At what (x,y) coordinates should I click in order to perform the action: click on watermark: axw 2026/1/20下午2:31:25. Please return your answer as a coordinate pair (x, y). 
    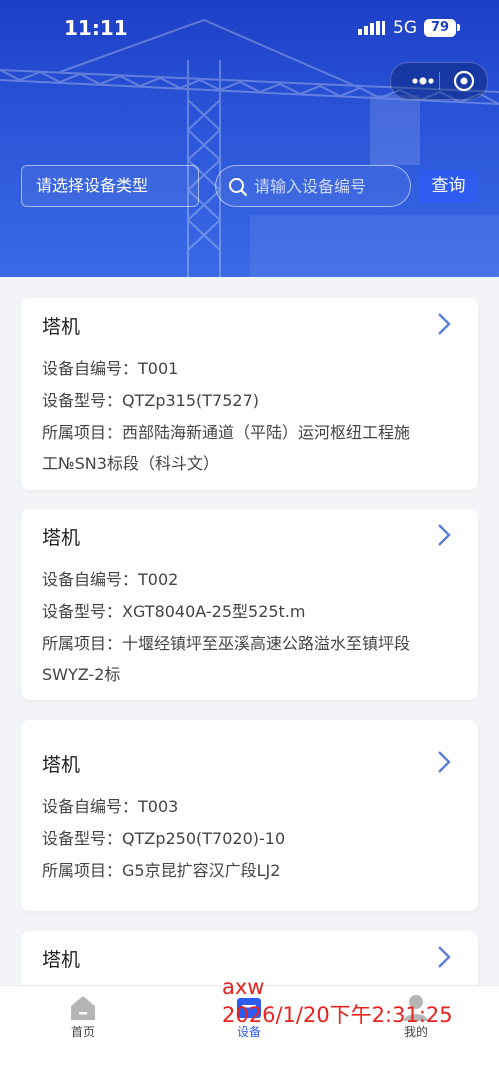
    Looking at the image, I should click on (337, 1001).